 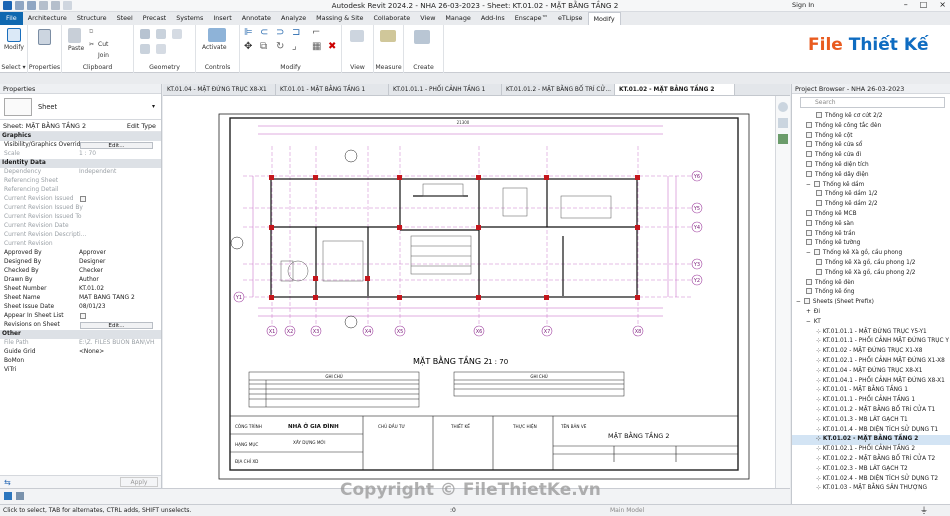 What do you see at coordinates (74, 35) in the screenshot?
I see `paste-icon` at bounding box center [74, 35].